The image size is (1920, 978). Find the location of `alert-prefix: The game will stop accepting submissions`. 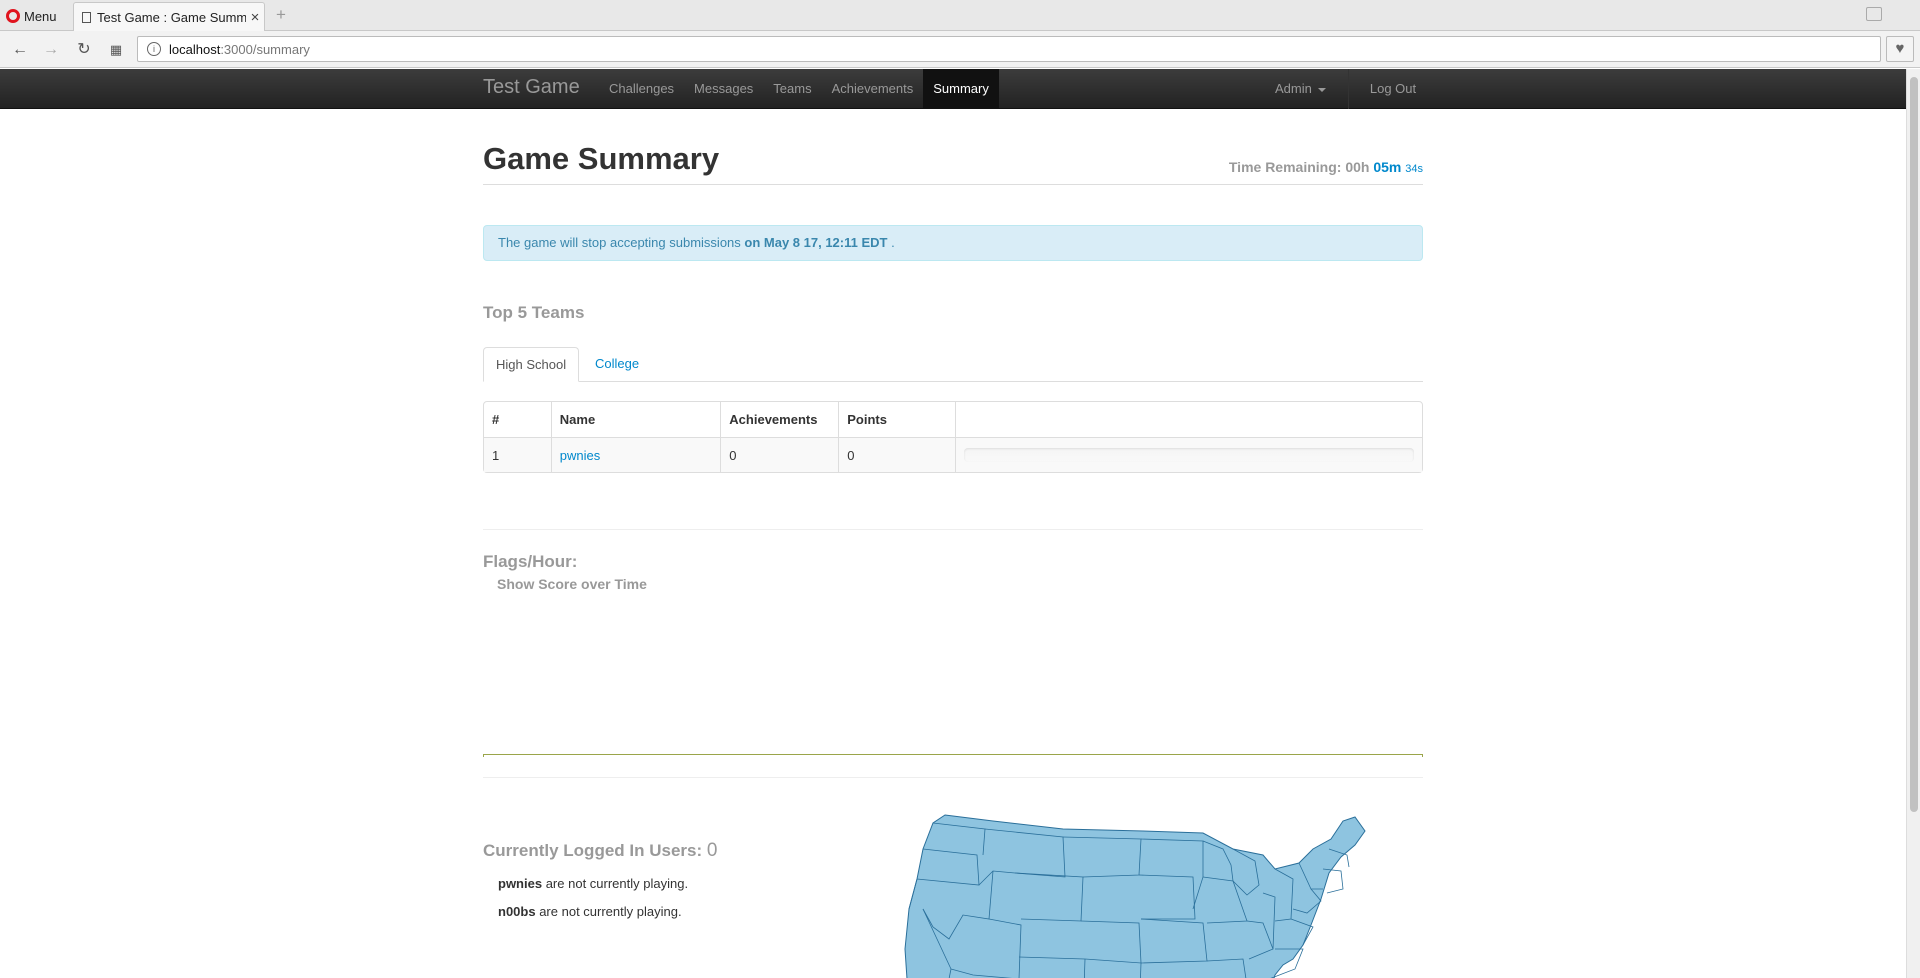

alert-prefix: The game will stop accepting submissions is located at coordinates (619, 242).